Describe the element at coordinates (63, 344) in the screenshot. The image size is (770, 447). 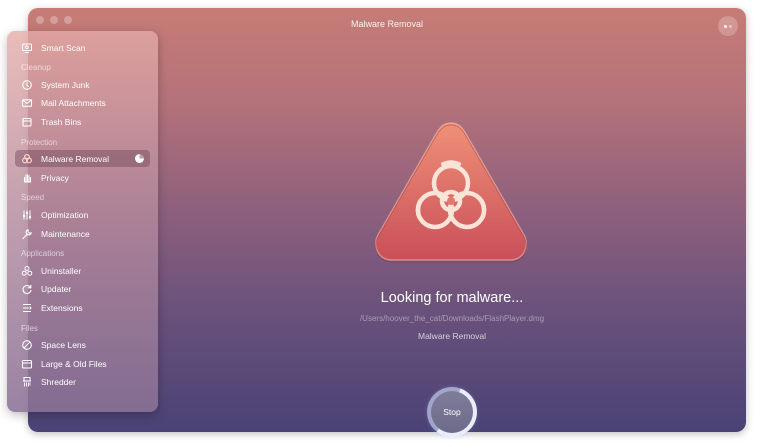
I see `sidebar-item-label: Space Lens` at that location.